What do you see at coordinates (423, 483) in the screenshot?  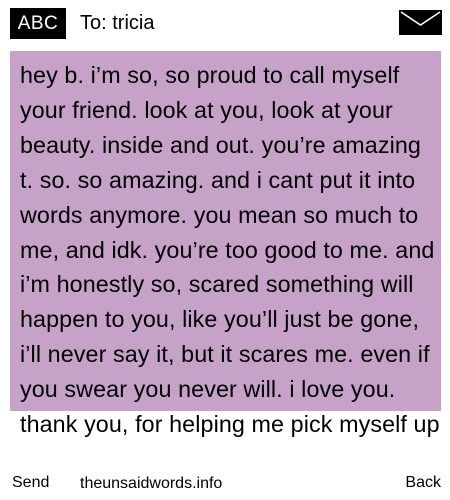 I see `back-softkey: Back` at bounding box center [423, 483].